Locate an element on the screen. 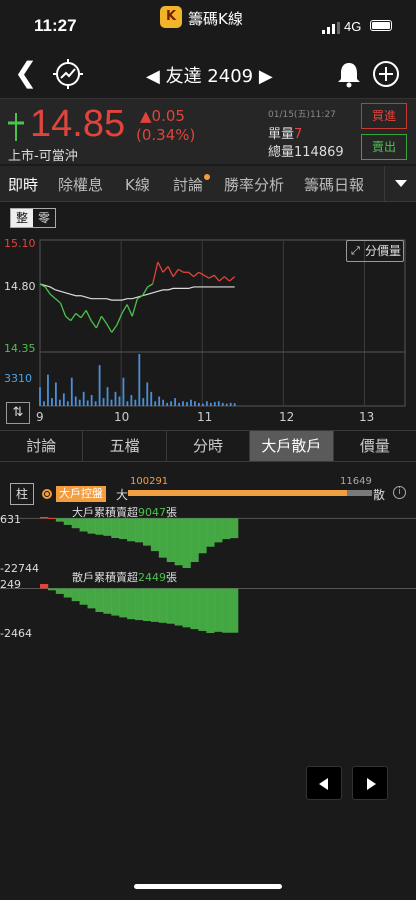 This screenshot has height=900, width=416. stock-title: ◀ 友達 2409 ▶ is located at coordinates (209, 75).